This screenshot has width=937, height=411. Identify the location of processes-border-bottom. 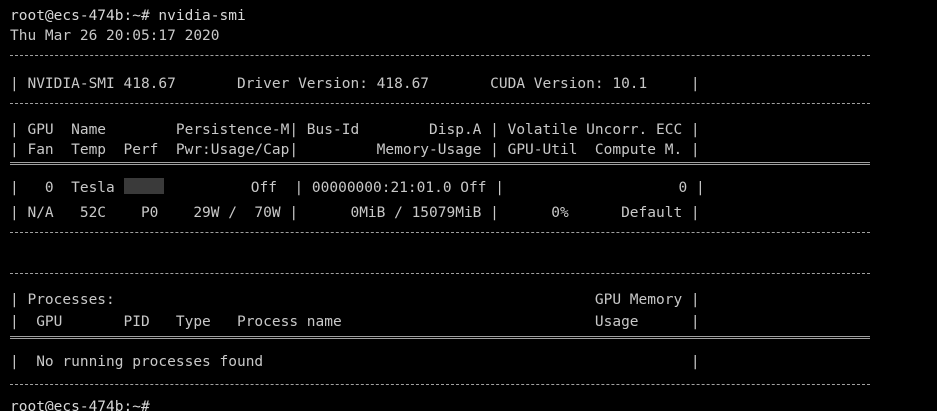
(440, 384).